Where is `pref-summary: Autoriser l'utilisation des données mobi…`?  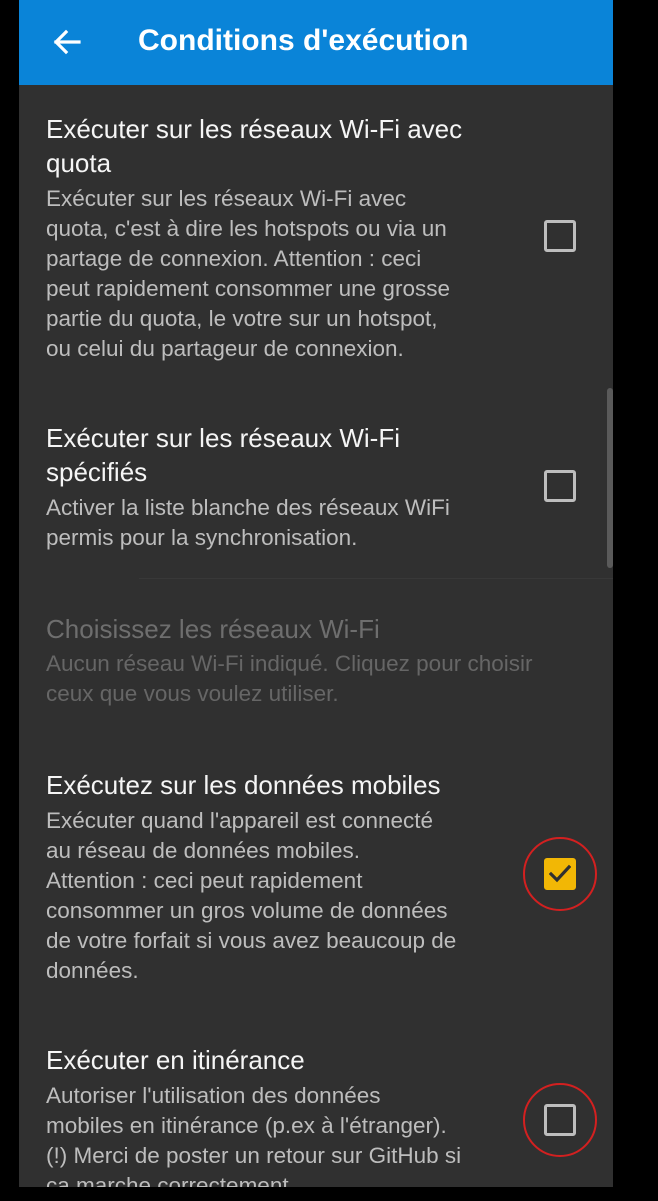 pref-summary: Autoriser l'utilisation des données mobi… is located at coordinates (281, 1134).